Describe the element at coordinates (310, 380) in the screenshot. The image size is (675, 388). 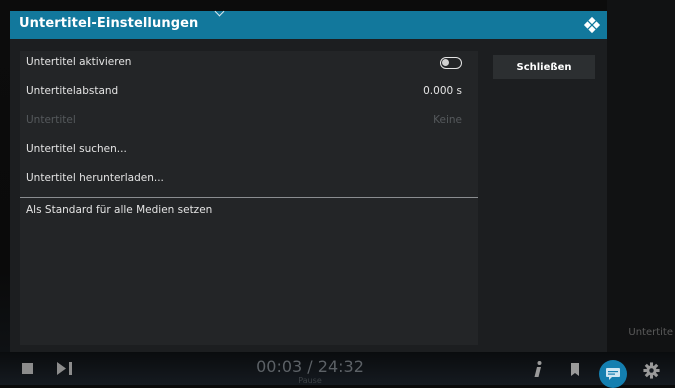
I see `playback-state: Pause` at that location.